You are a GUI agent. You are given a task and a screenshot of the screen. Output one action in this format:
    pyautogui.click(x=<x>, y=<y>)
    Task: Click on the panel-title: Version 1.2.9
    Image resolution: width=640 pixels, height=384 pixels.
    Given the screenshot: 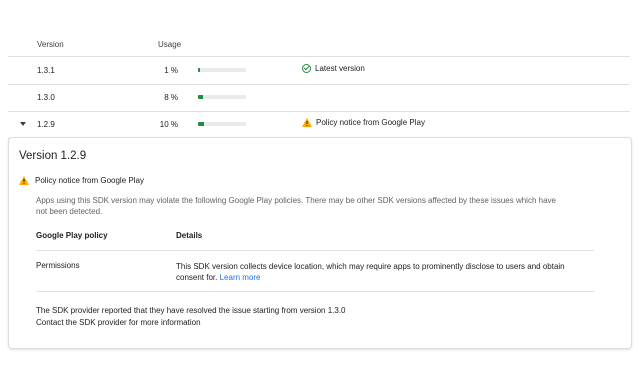 What is the action you would take?
    pyautogui.click(x=53, y=156)
    